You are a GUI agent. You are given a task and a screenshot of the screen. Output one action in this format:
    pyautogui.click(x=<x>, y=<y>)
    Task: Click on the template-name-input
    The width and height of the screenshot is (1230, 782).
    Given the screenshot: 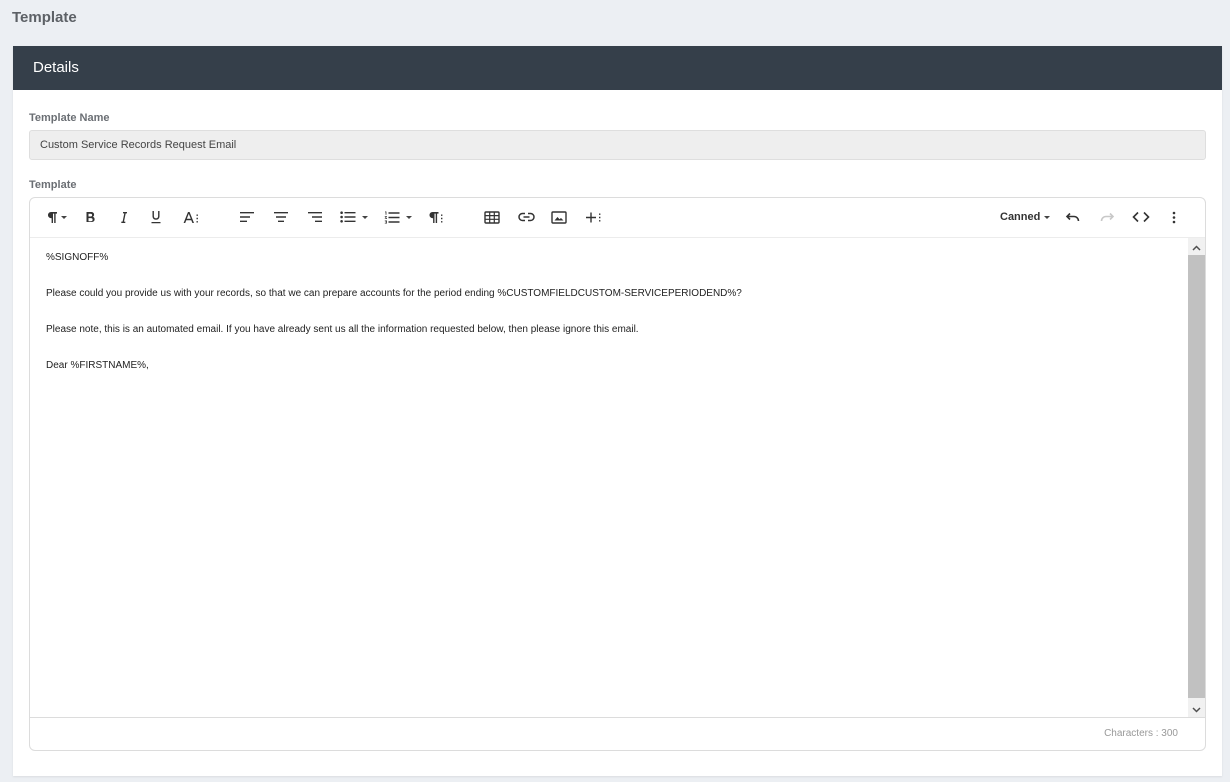 What is the action you would take?
    pyautogui.click(x=617, y=145)
    